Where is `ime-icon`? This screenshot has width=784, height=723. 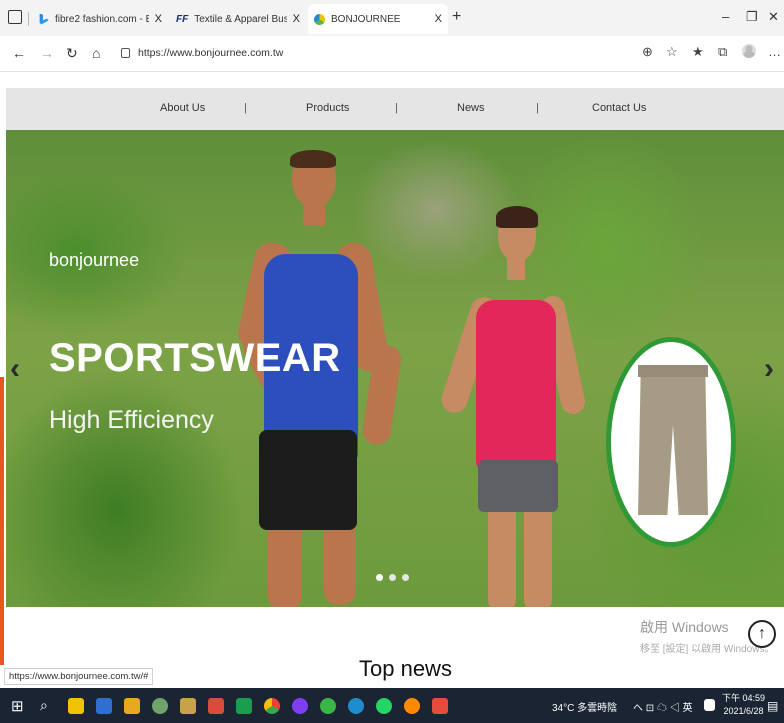
ime-icon is located at coordinates (709, 705).